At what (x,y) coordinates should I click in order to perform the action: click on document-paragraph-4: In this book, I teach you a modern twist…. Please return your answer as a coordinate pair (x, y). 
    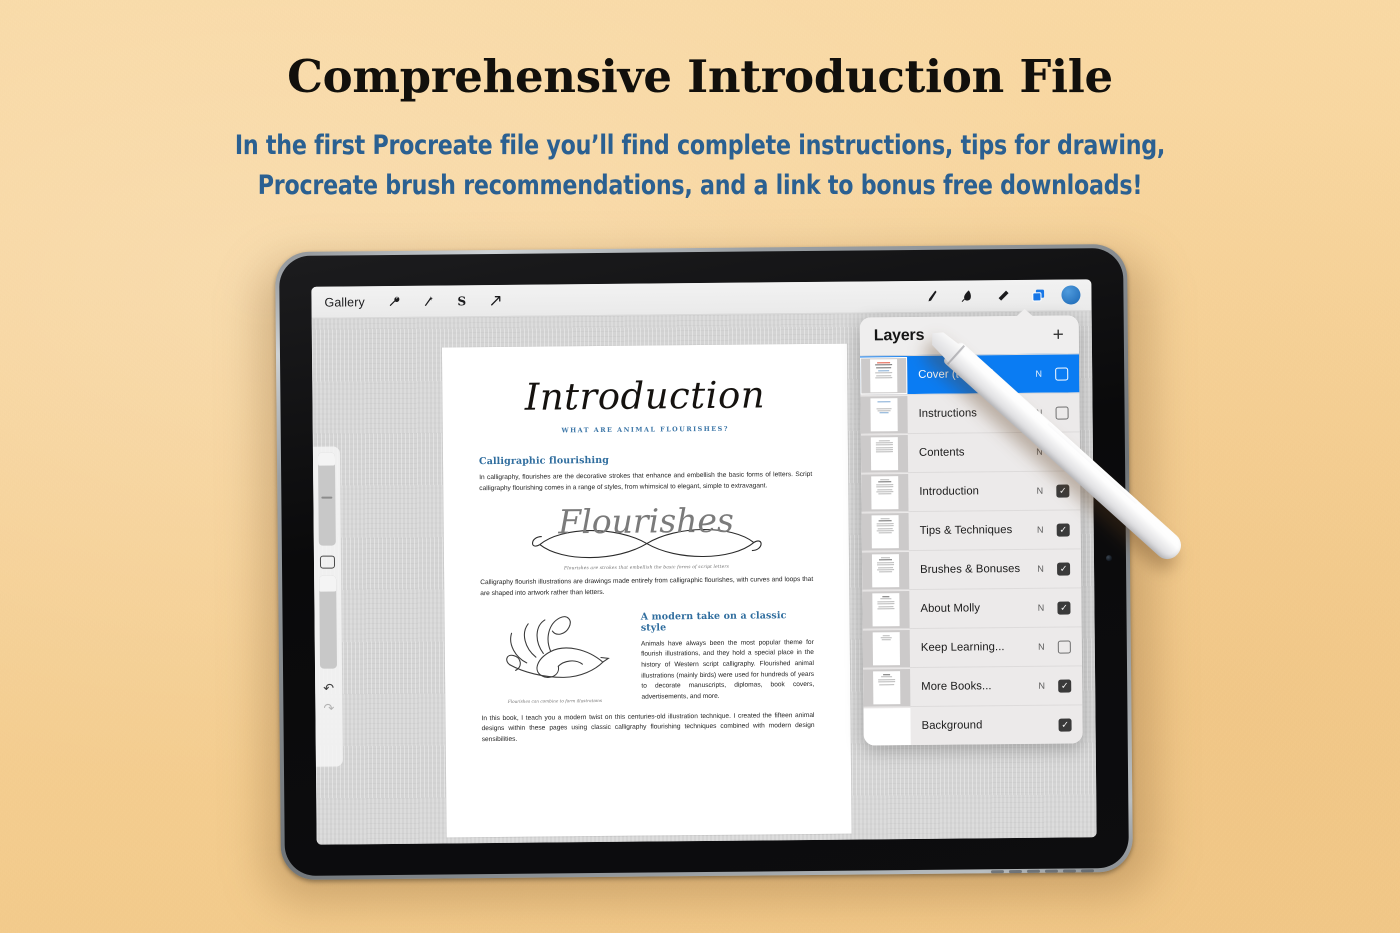
    Looking at the image, I should click on (648, 727).